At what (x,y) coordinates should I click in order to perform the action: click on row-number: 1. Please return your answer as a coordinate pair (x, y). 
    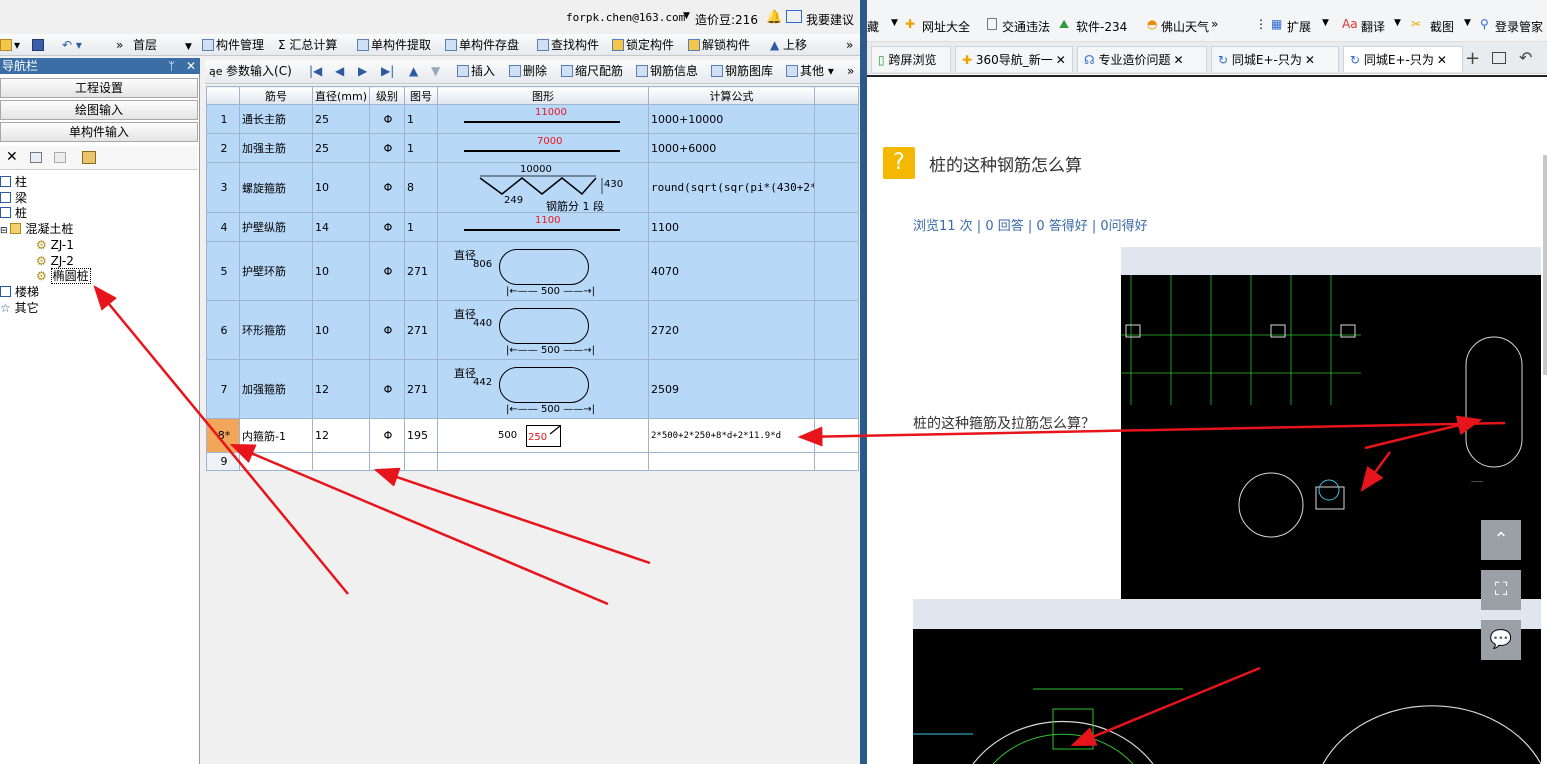
    Looking at the image, I should click on (223, 119).